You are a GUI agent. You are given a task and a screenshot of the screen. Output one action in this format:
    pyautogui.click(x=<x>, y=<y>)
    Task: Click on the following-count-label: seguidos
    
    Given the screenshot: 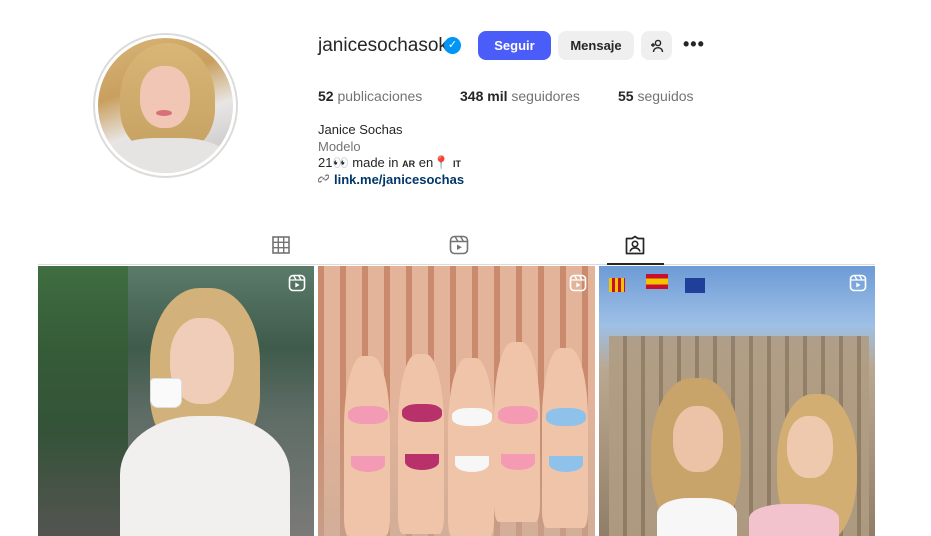 What is the action you would take?
    pyautogui.click(x=665, y=96)
    